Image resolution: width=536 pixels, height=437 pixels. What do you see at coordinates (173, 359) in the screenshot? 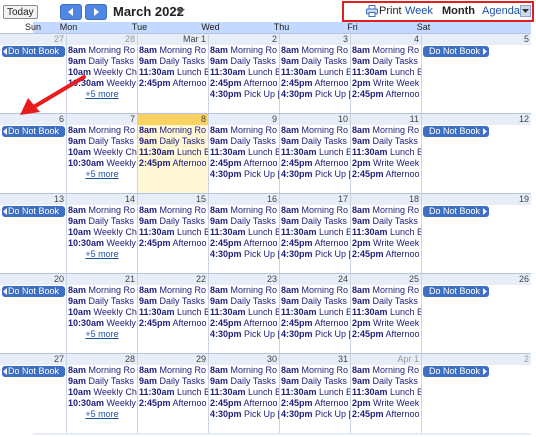
I see `day-number: 29` at bounding box center [173, 359].